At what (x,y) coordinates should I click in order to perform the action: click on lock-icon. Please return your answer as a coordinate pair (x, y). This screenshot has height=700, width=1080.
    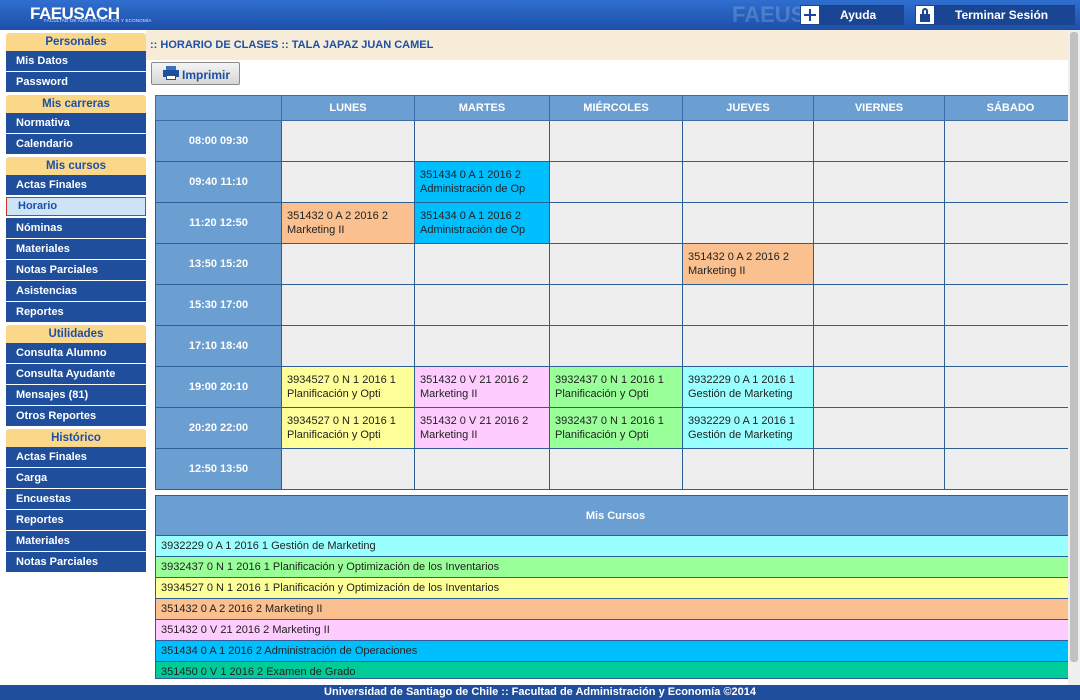
    Looking at the image, I should click on (925, 15).